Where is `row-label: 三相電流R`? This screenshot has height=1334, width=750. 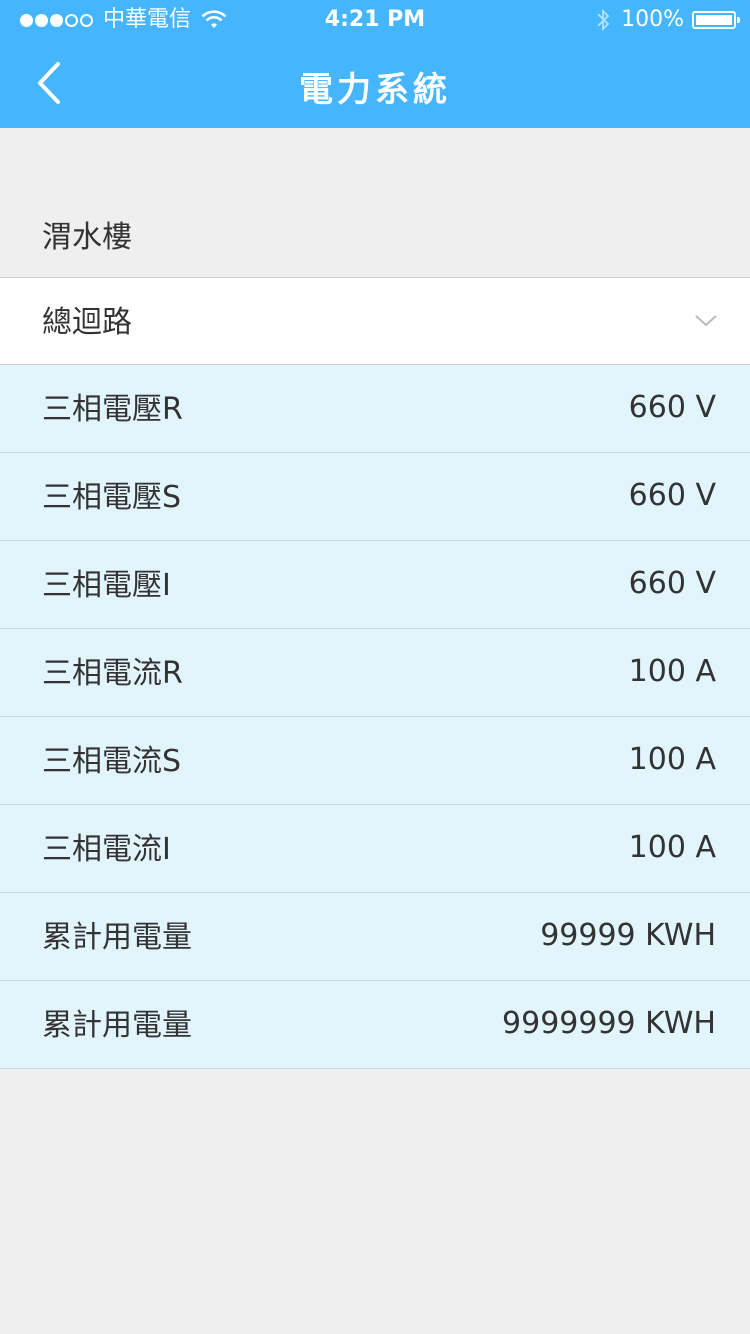
row-label: 三相電流R is located at coordinates (112, 673).